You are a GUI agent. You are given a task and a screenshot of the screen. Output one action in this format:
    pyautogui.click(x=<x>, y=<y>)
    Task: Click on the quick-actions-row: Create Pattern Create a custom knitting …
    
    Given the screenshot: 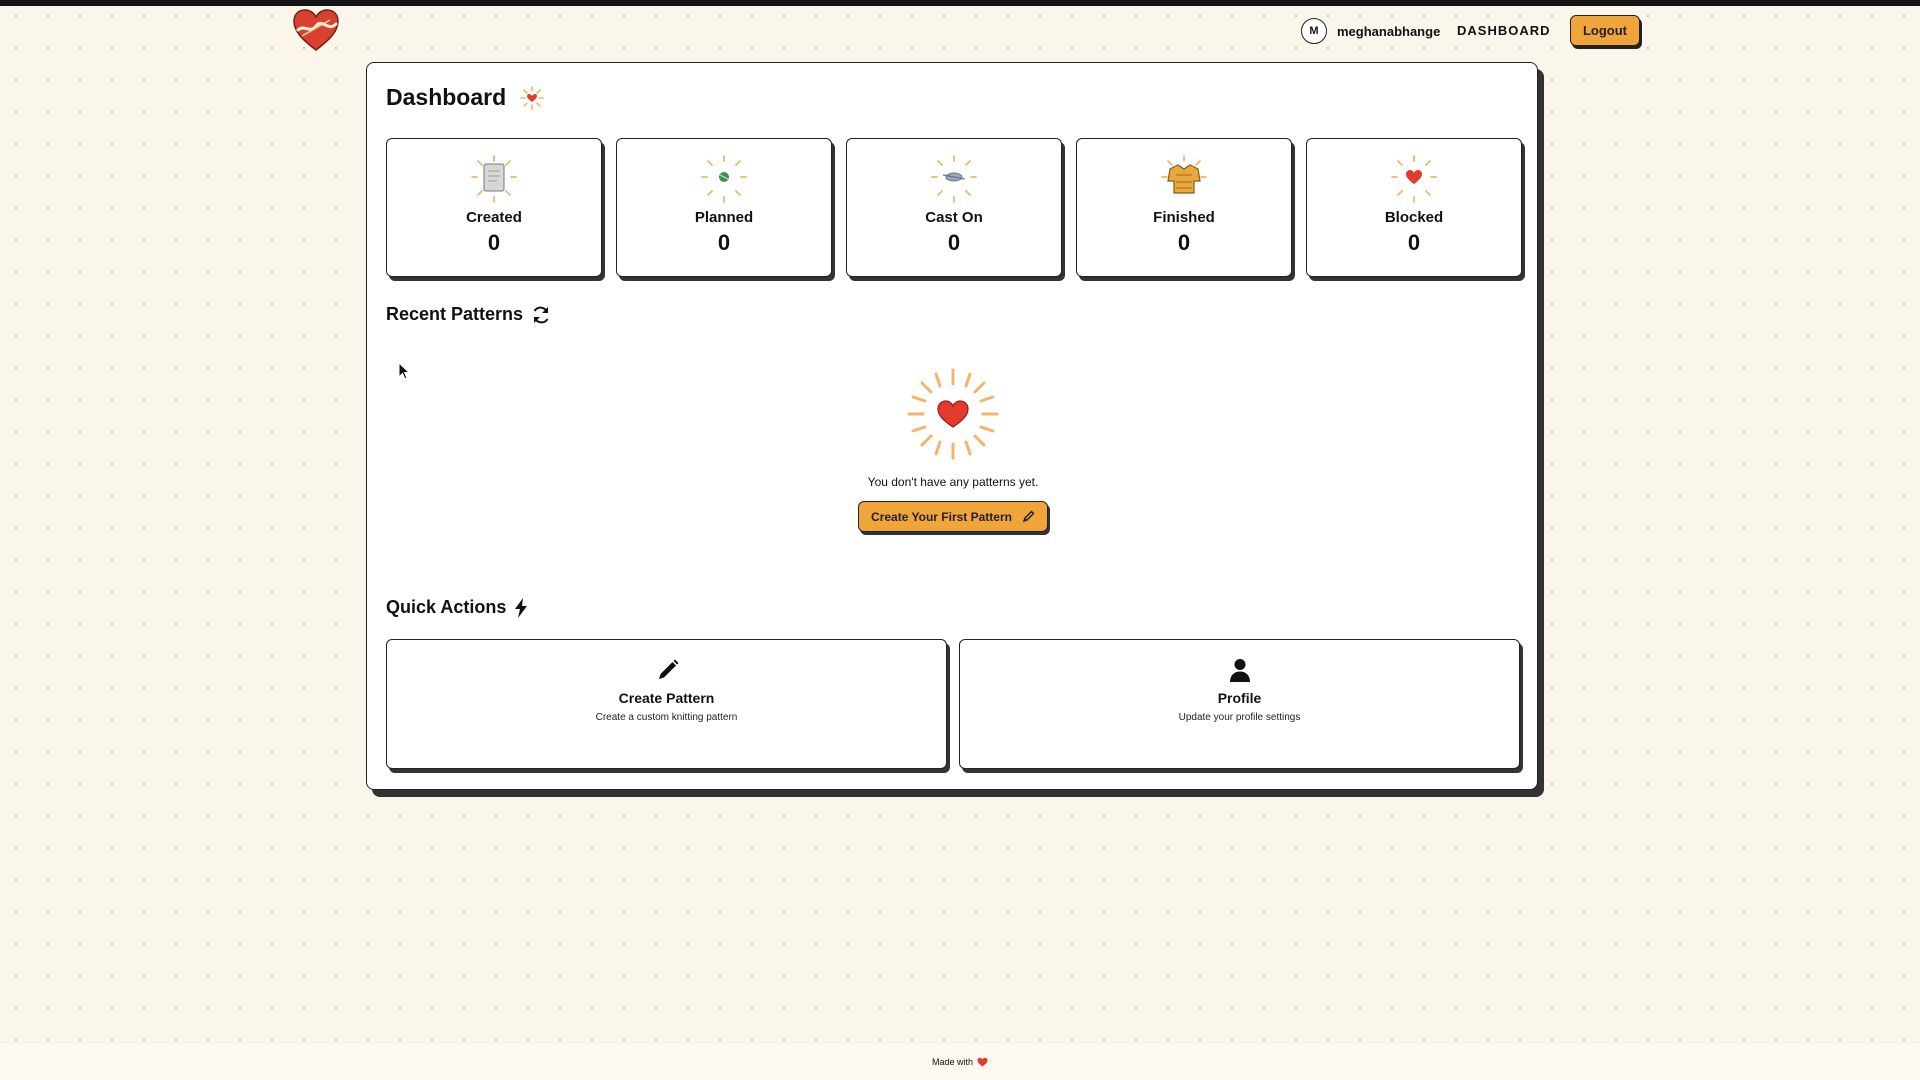 What is the action you would take?
    pyautogui.click(x=953, y=704)
    